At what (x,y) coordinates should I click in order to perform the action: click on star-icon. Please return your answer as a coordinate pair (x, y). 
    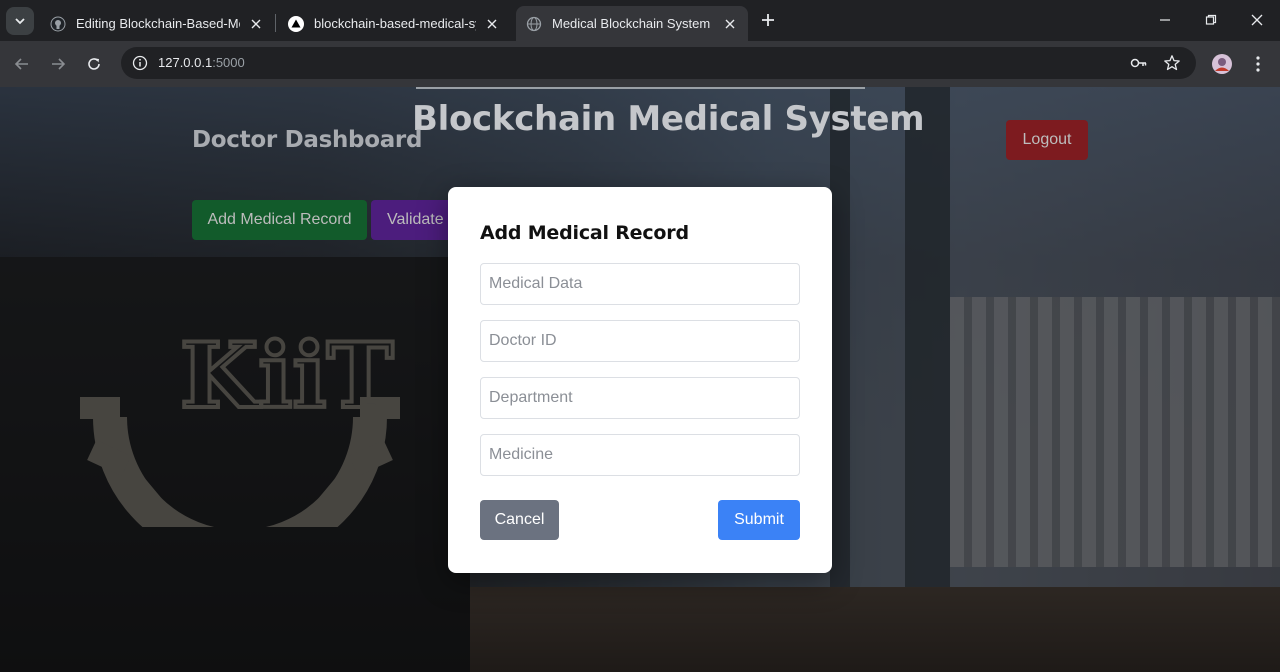
    Looking at the image, I should click on (1172, 63).